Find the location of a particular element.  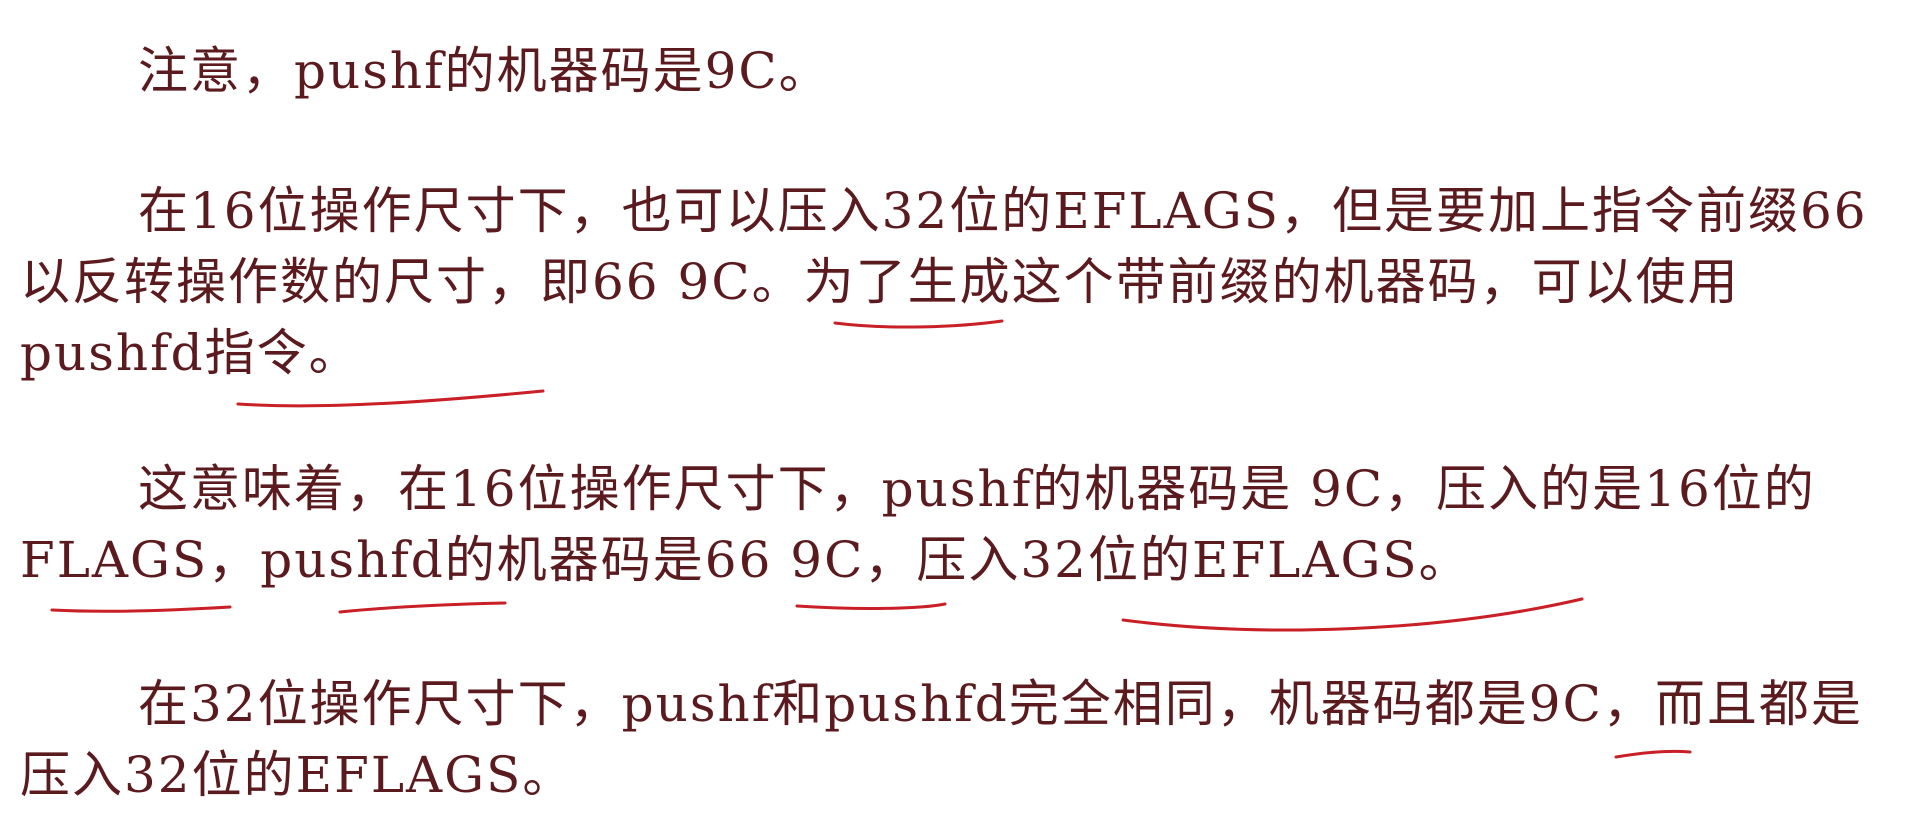

paragraph-1: 注意，pushf的机器码是9C。 is located at coordinates (484, 71).